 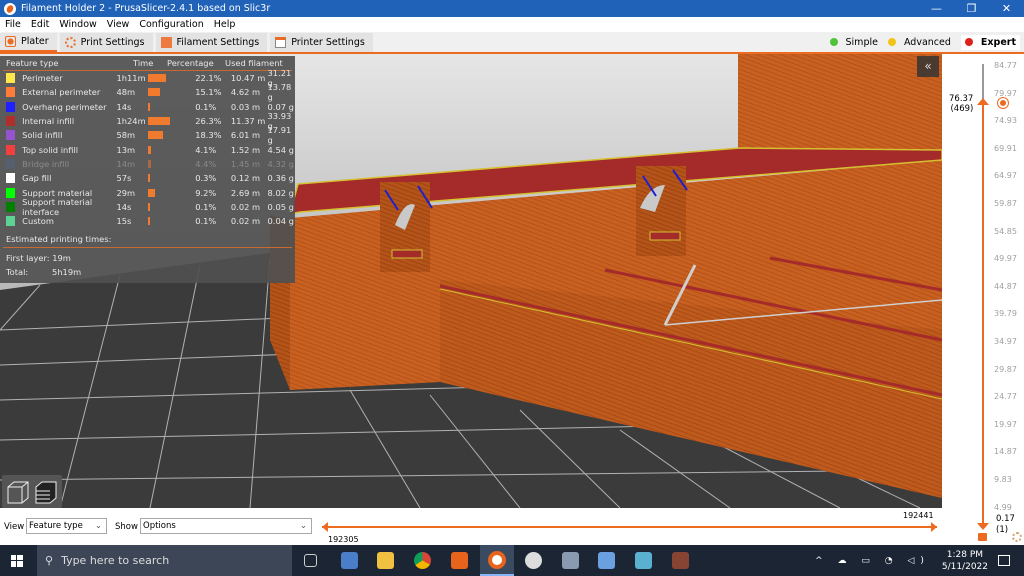 I want to click on view-type-select: Feature type ⌄, so click(x=66, y=526).